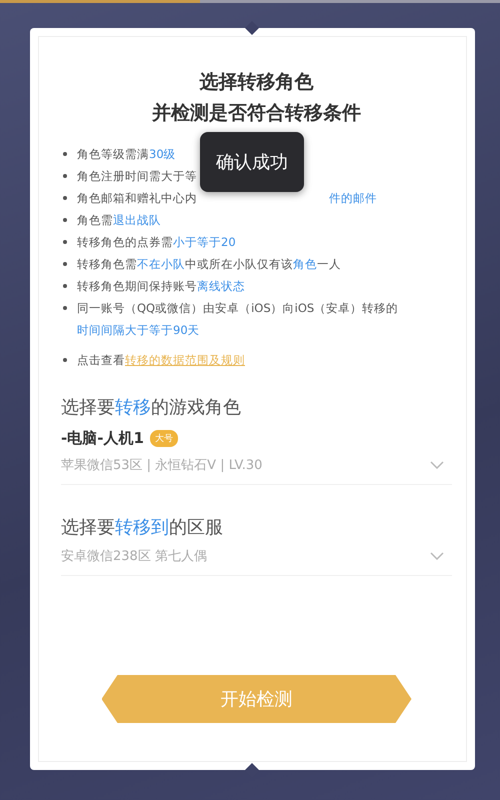 The image size is (500, 800). Describe the element at coordinates (237, 308) in the screenshot. I see `rule-text: 同一账号（QQ或微信）由安卓（iOS）向iOS（安卓）转移的` at that location.